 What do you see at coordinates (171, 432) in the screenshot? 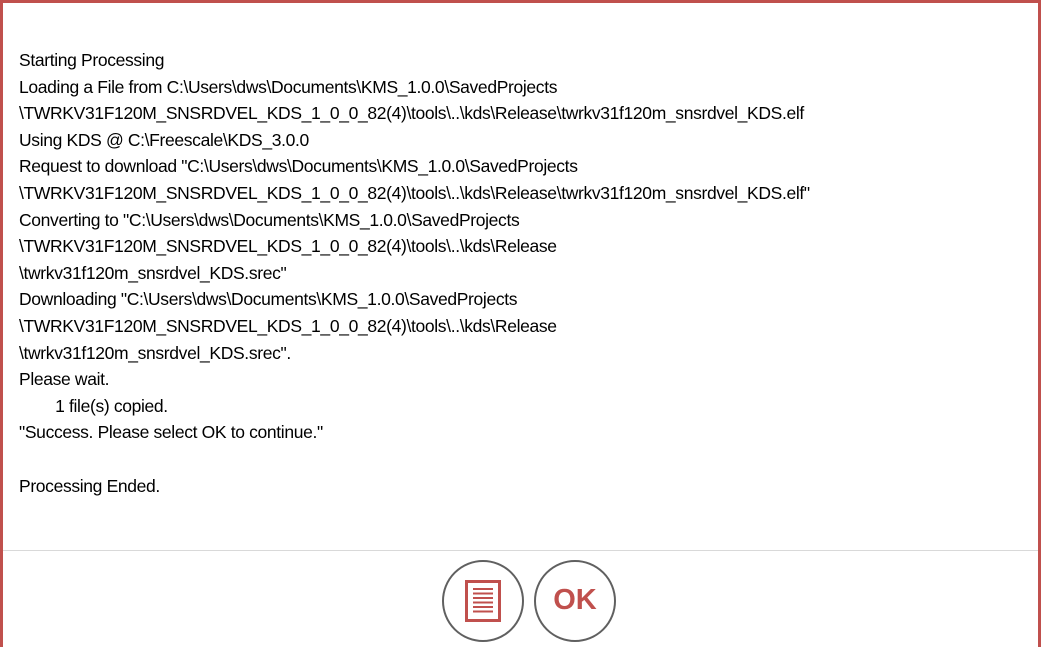
I see `log-line: "Success. Please select OK to continue."` at bounding box center [171, 432].